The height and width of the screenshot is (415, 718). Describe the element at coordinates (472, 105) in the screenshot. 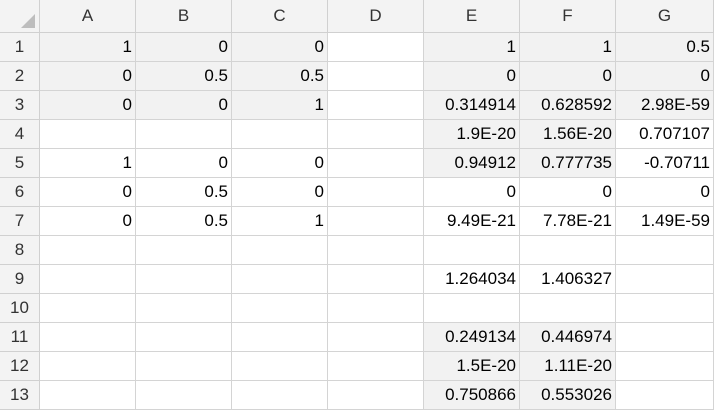

I see `cell-e3: 0.314914` at that location.